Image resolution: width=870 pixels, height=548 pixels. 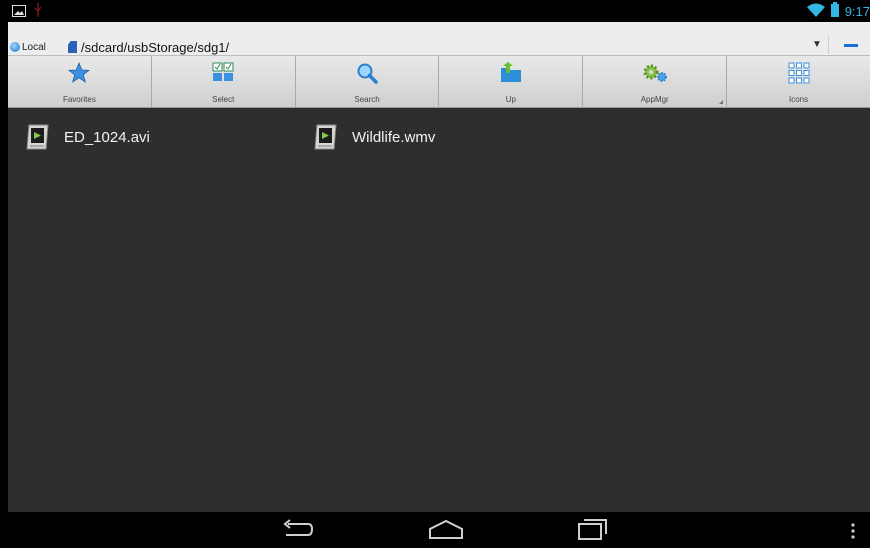 I want to click on favorites-button: Favorites, so click(x=80, y=81).